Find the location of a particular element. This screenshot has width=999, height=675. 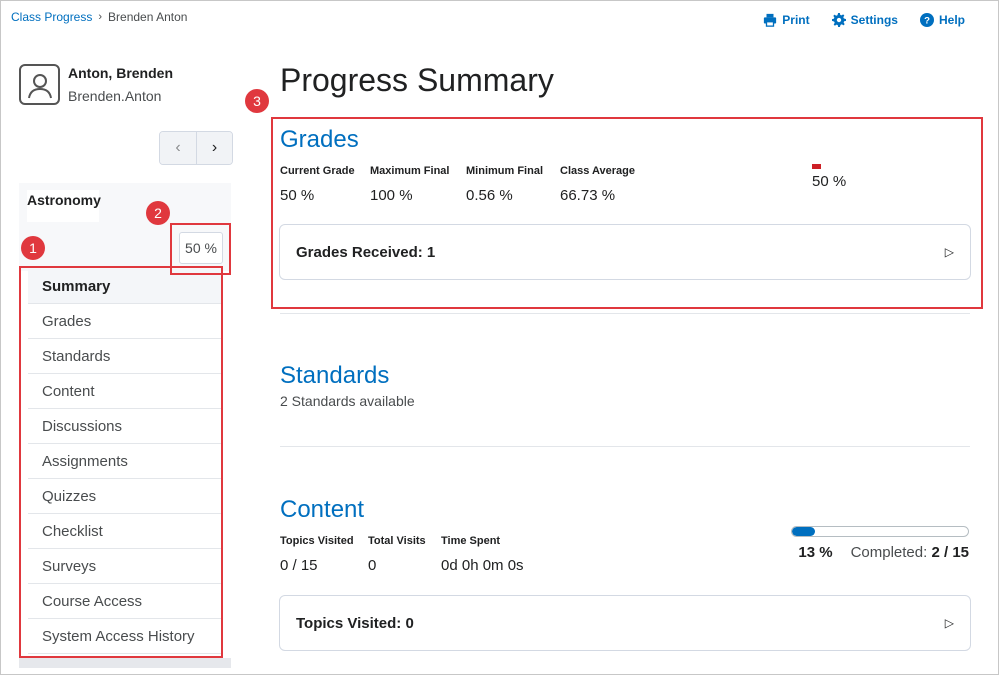

grades-received-label: Grades Received: 1 is located at coordinates (366, 252).